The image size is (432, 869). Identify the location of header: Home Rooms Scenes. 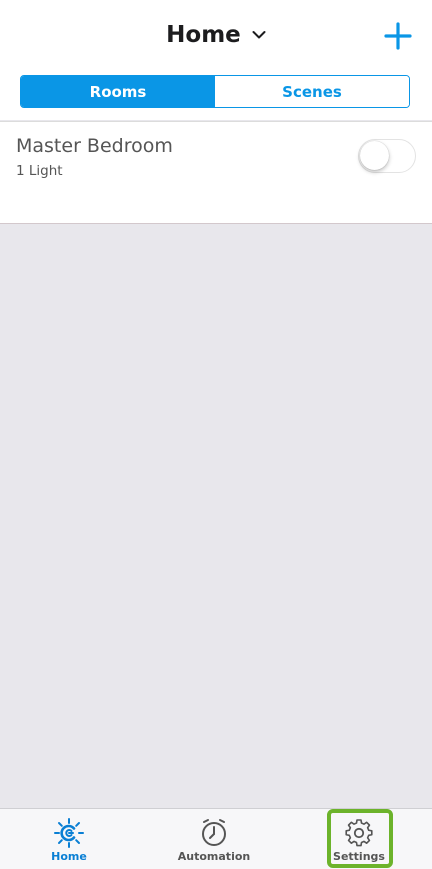
(216, 60).